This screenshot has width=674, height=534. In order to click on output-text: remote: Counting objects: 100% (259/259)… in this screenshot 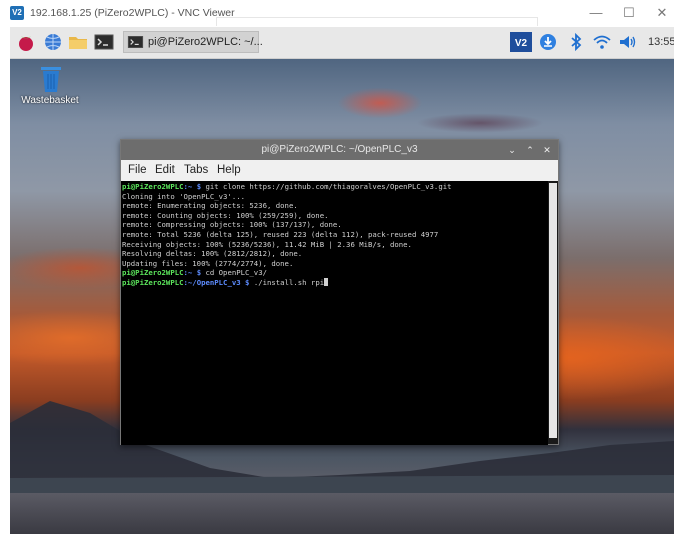, I will do `click(225, 215)`.